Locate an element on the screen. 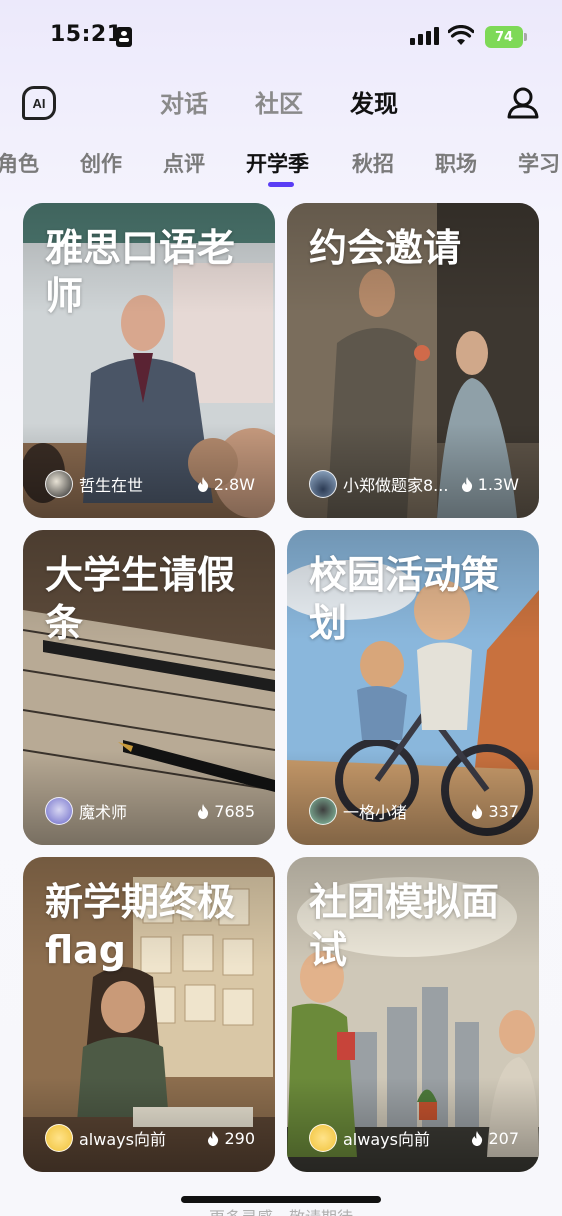  view-count: 207 is located at coordinates (495, 1138).